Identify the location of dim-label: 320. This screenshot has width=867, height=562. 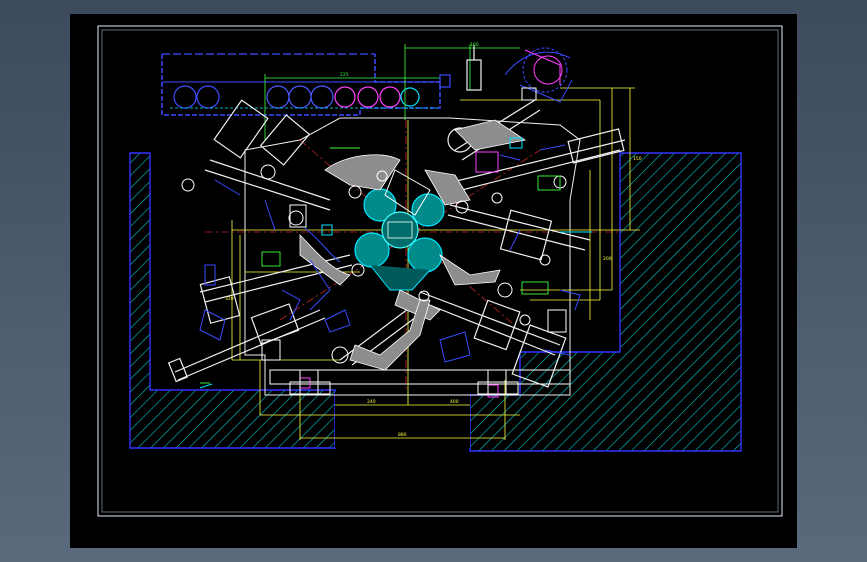
(229, 299).